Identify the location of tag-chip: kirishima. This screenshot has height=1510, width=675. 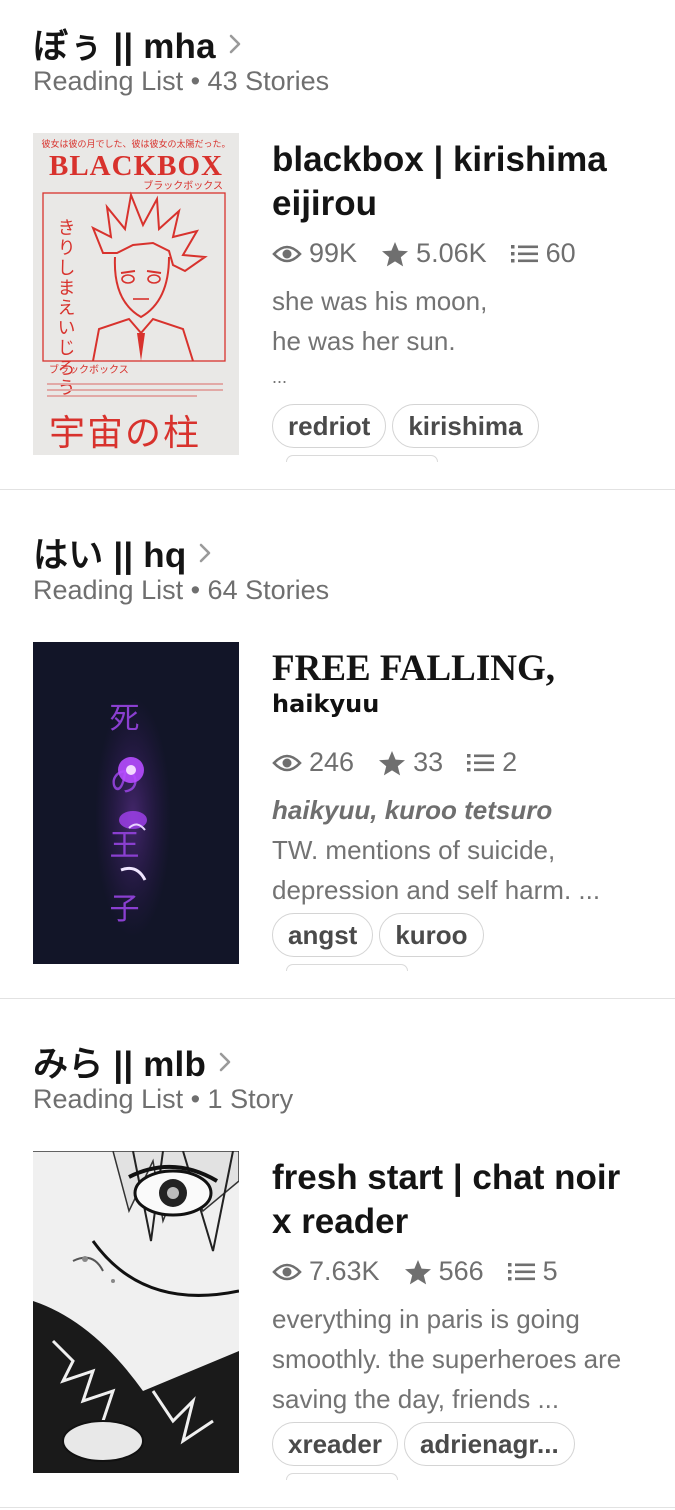
(465, 426).